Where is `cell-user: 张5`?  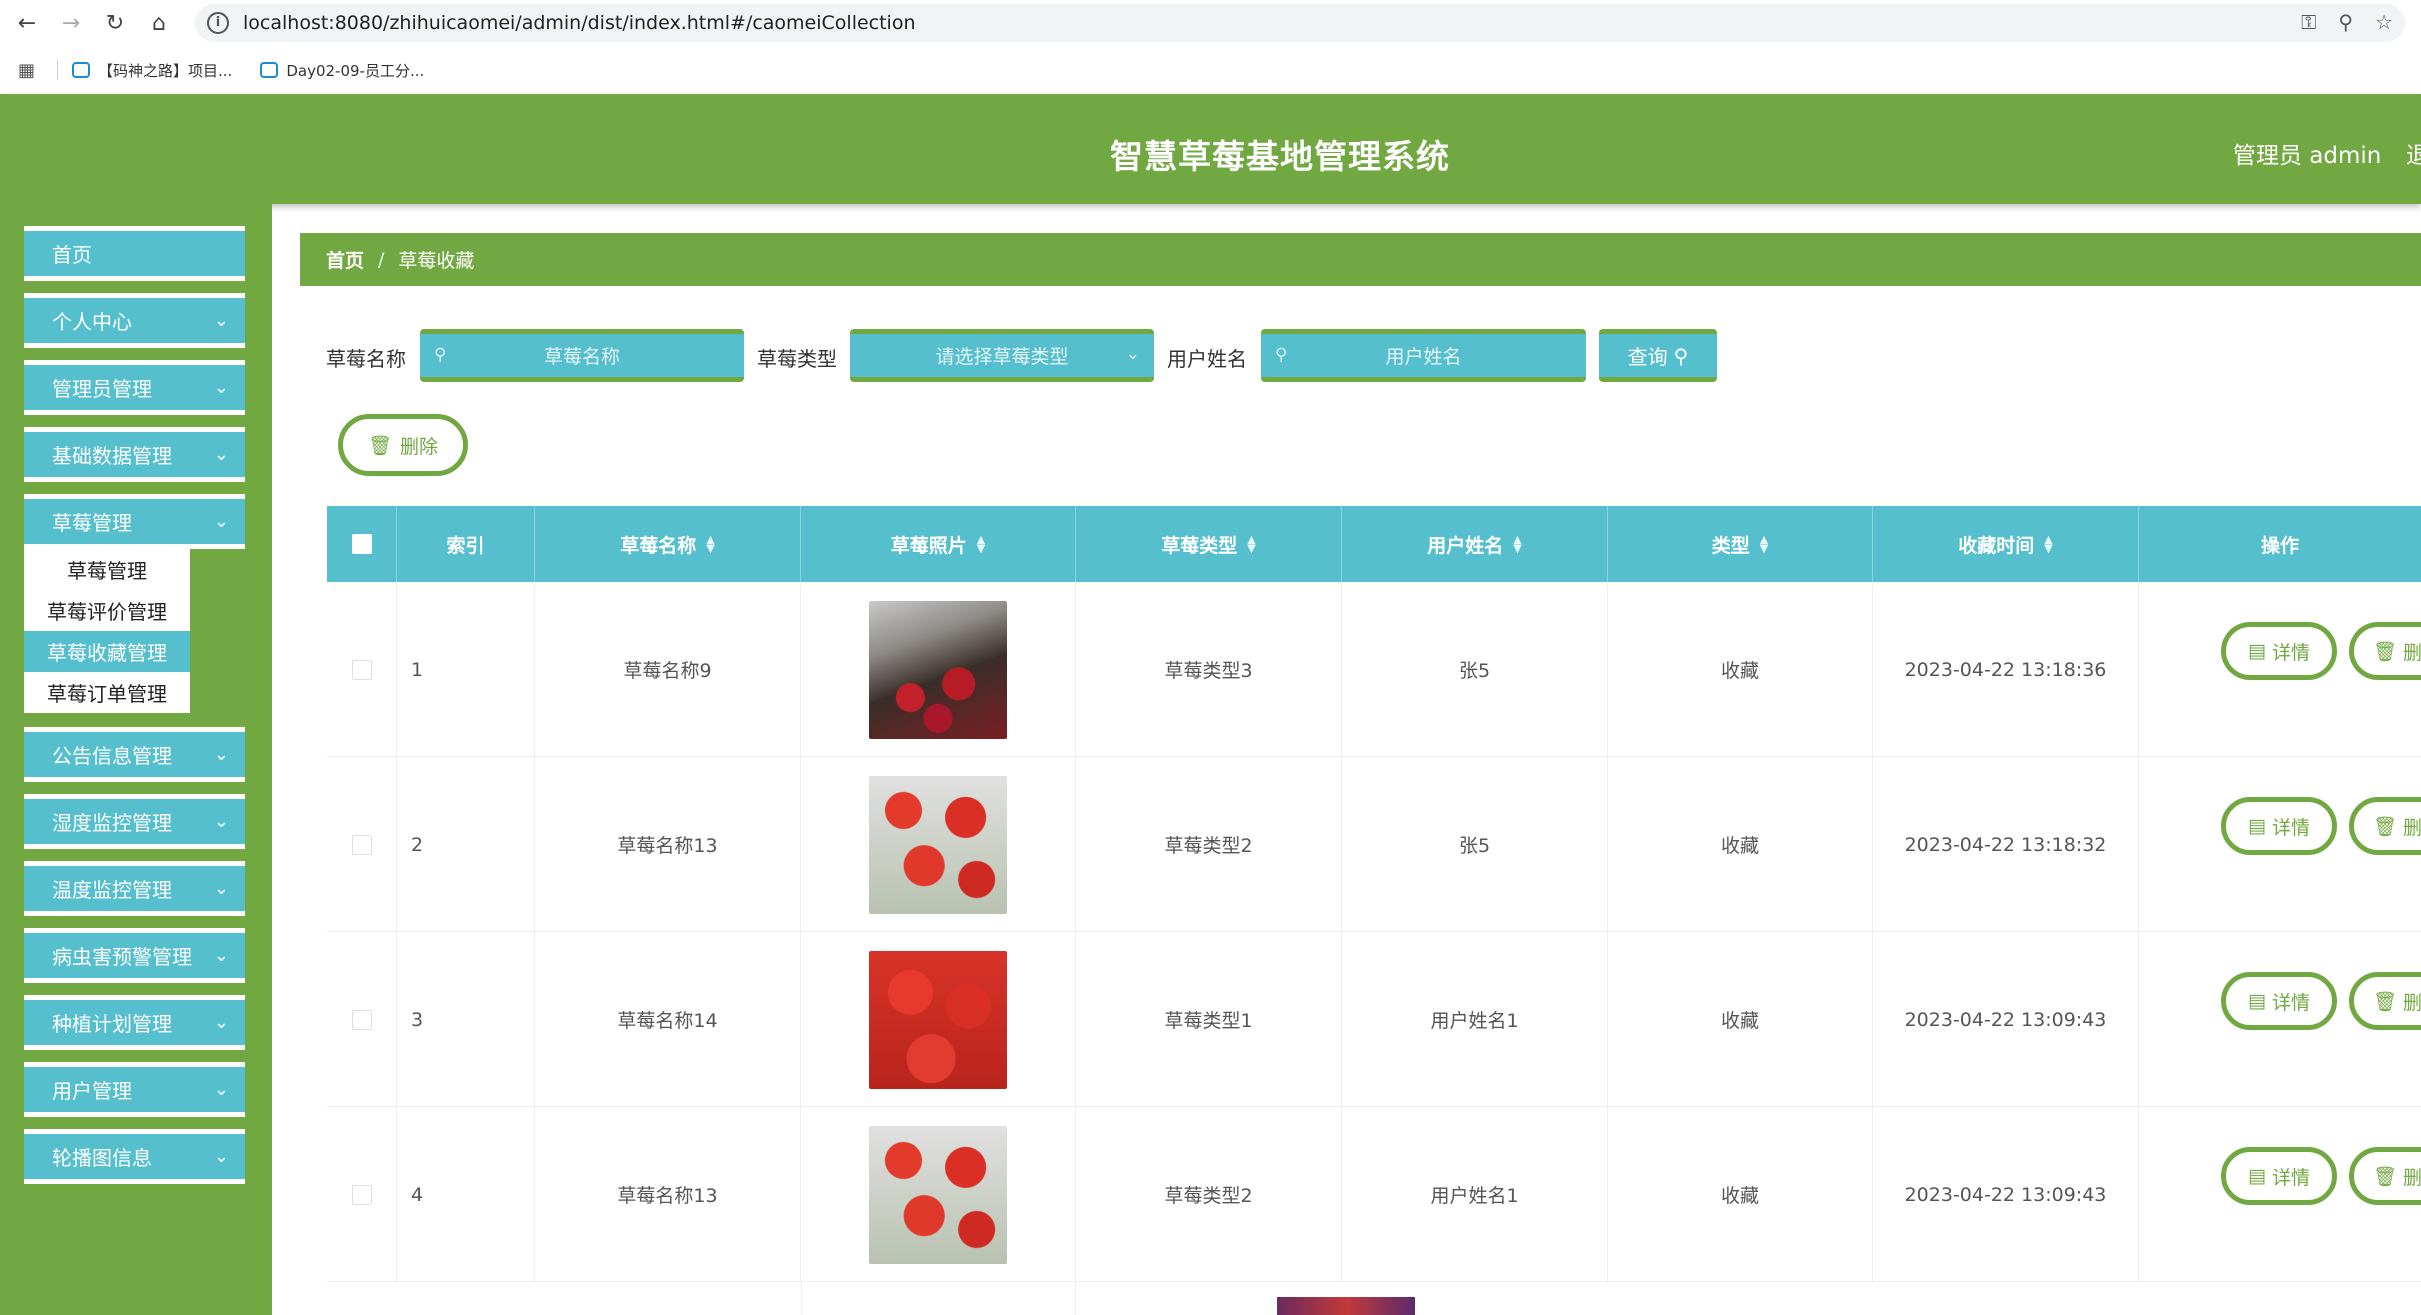 cell-user: 张5 is located at coordinates (1475, 669).